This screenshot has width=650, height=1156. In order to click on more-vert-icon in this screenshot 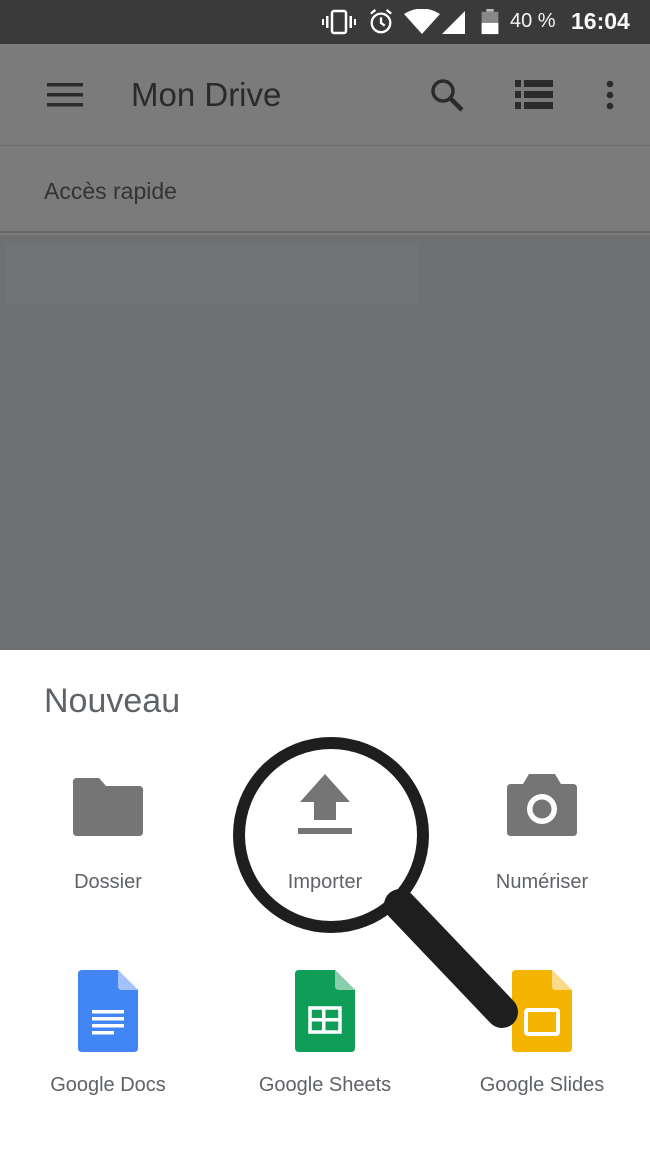, I will do `click(610, 95)`.